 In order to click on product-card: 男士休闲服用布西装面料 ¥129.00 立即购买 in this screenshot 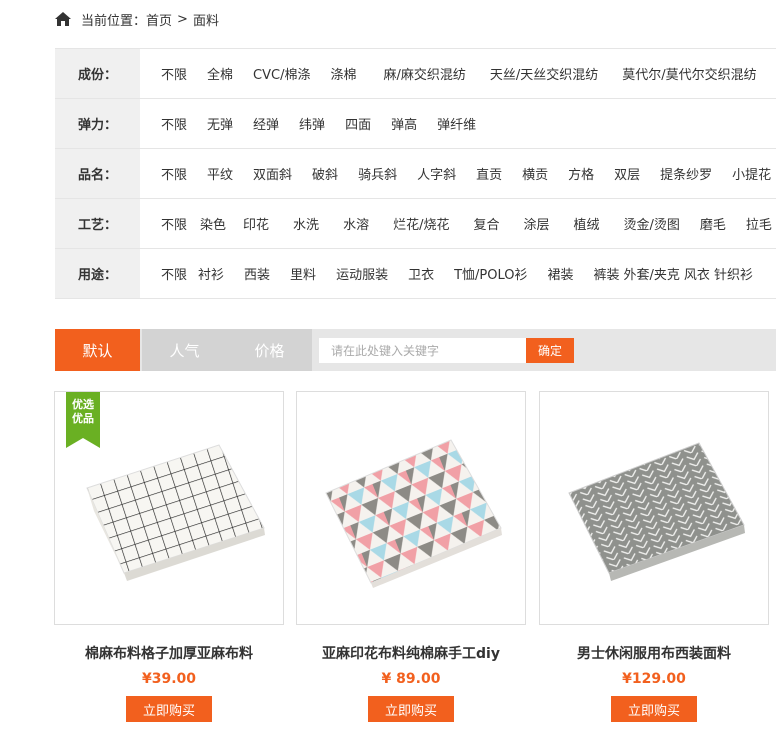, I will do `click(654, 556)`.